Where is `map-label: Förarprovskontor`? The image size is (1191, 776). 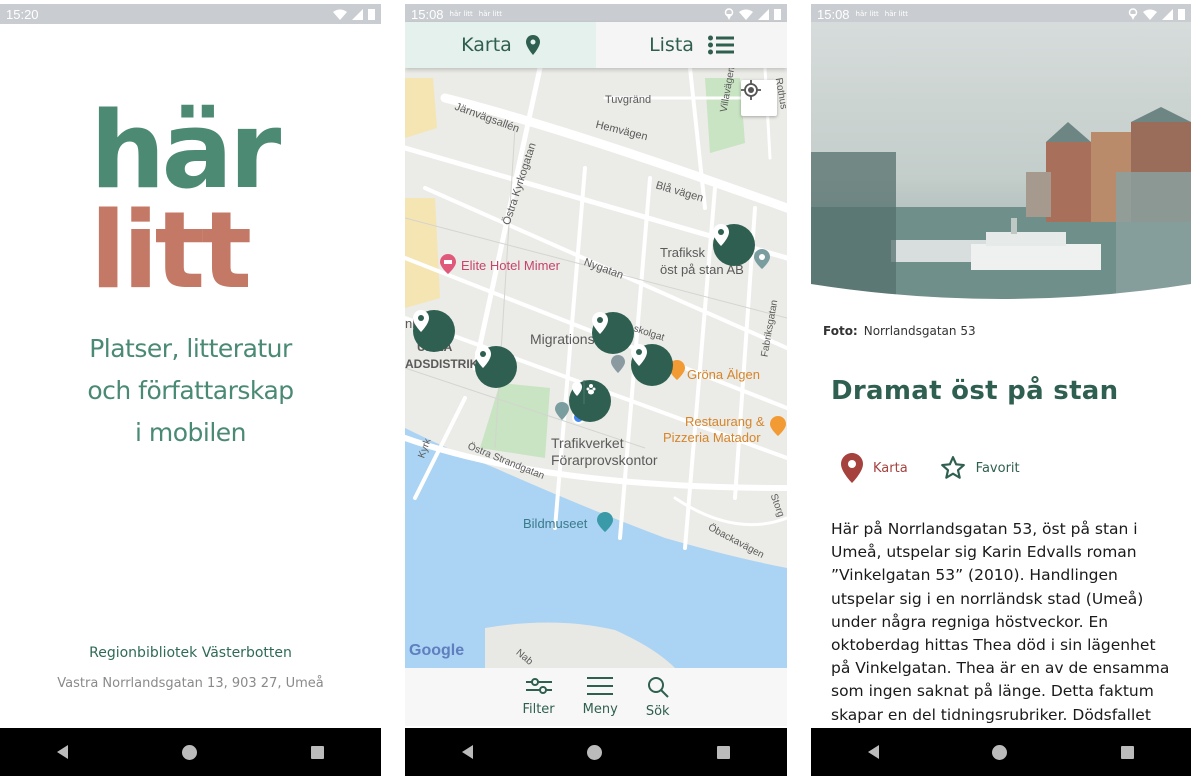
map-label: Förarprovskontor is located at coordinates (604, 460).